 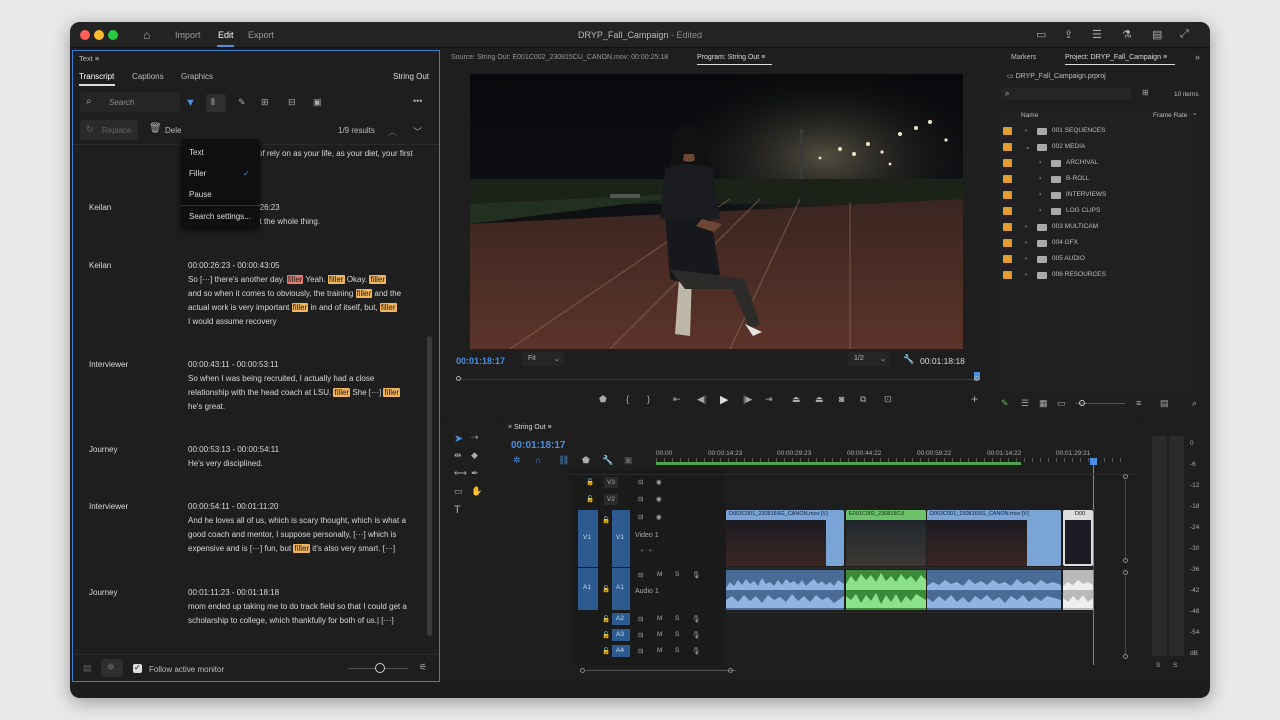 What do you see at coordinates (265, 102) in the screenshot?
I see `insert-icon: ⊞` at bounding box center [265, 102].